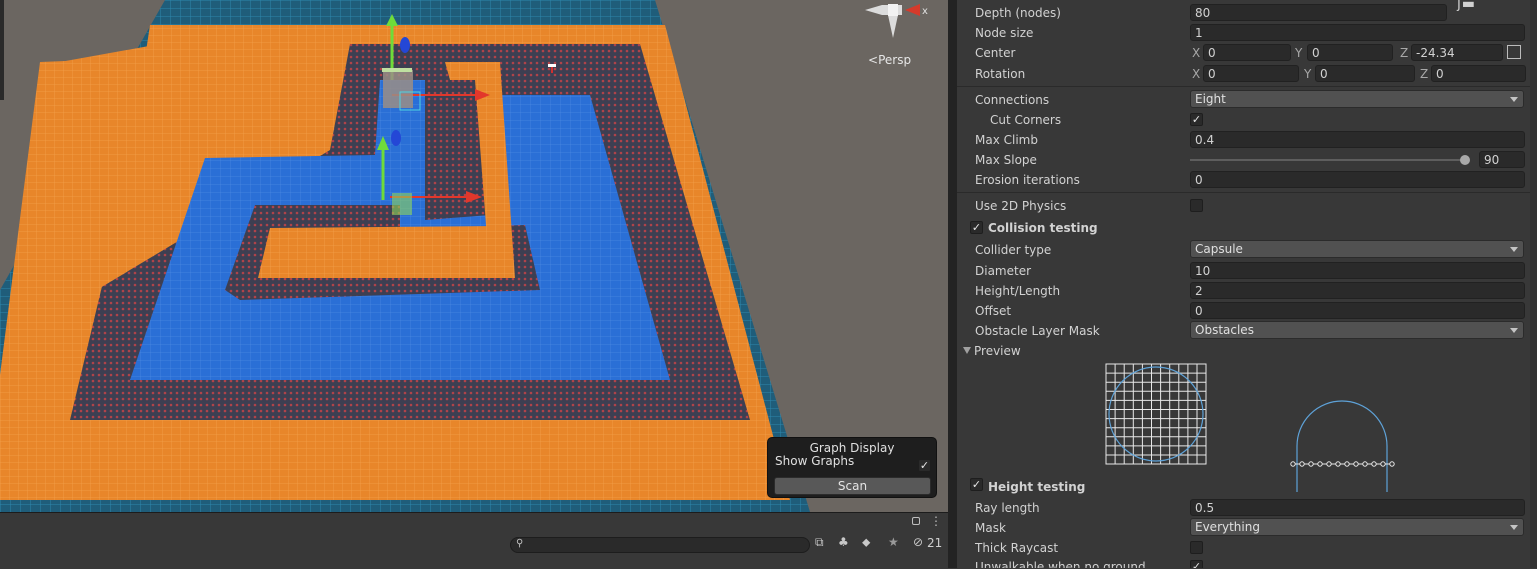 The image size is (1537, 569). Describe the element at coordinates (1350, 52) in the screenshot. I see `center-y-field: 0` at that location.